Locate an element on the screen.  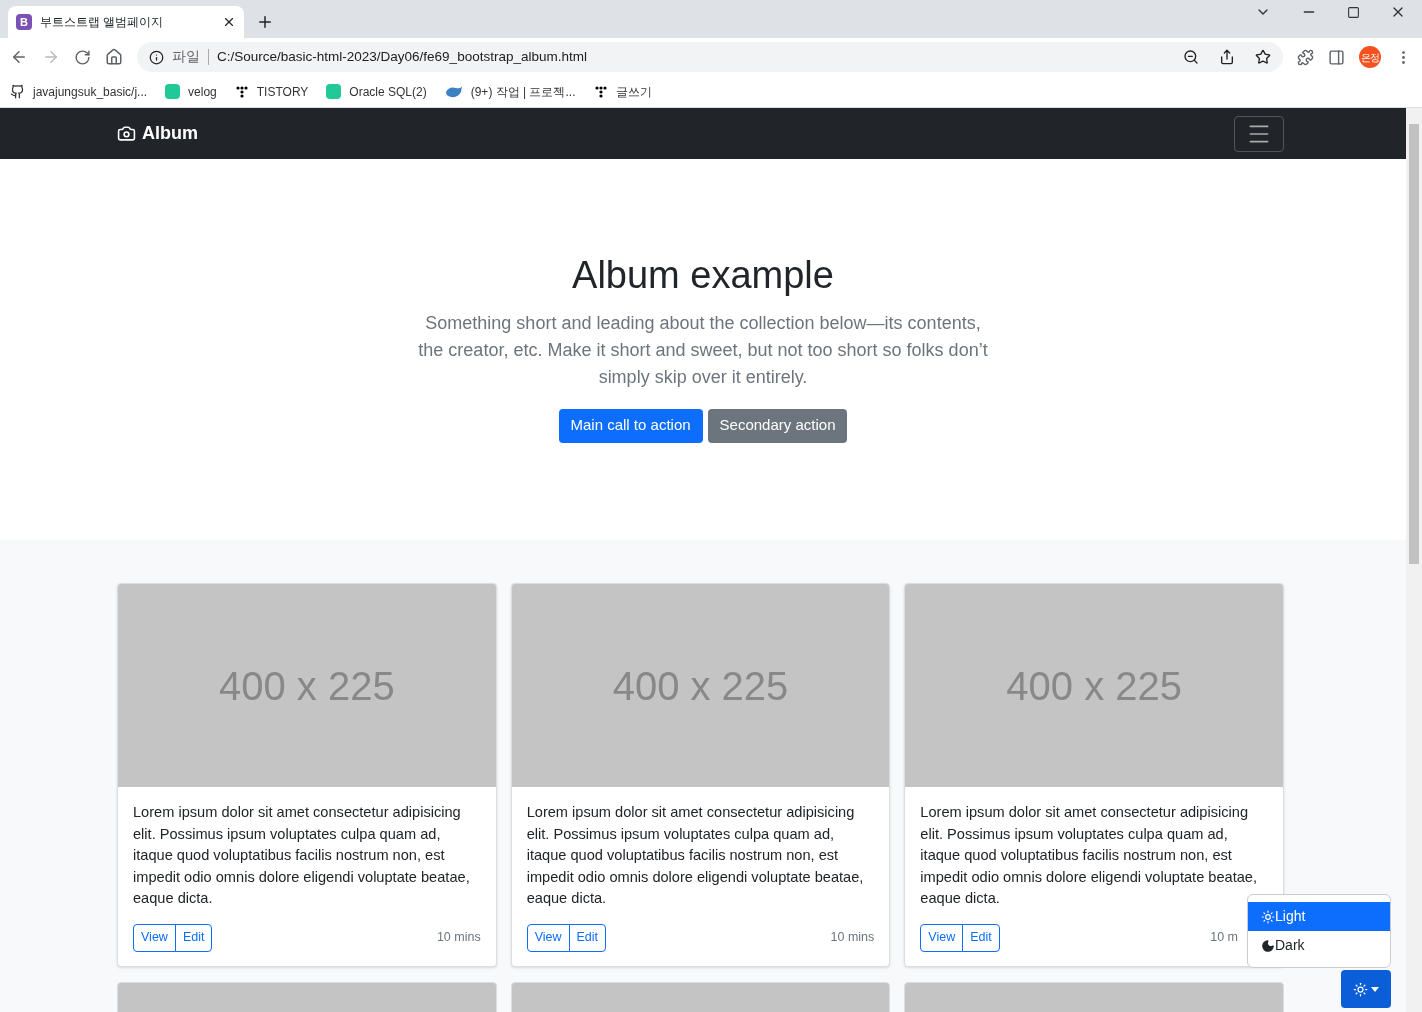
share-icon is located at coordinates (1227, 57).